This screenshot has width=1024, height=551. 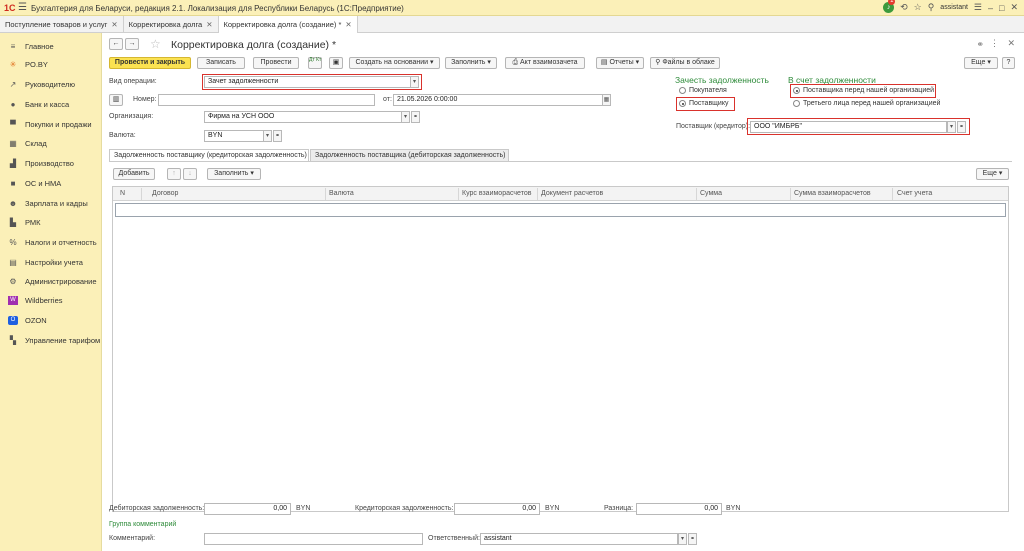 I want to click on favorites-star-icon: ☆, so click(x=918, y=7).